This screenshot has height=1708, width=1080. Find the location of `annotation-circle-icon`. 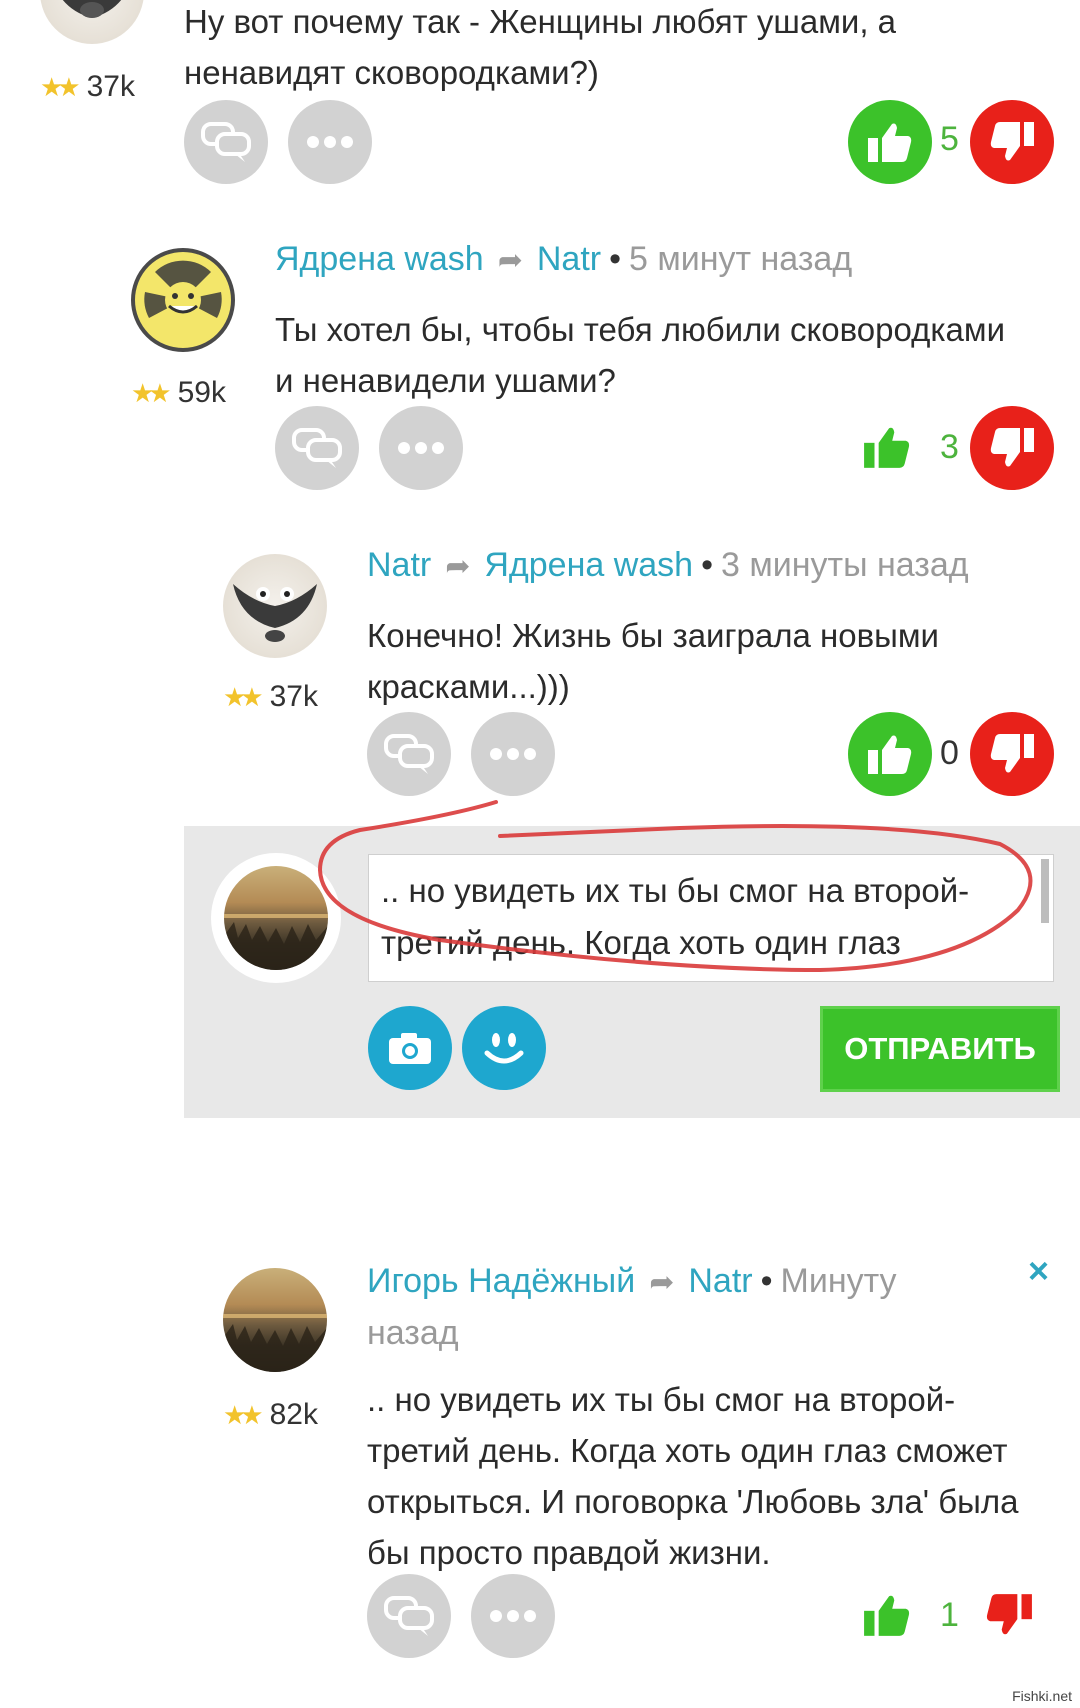

annotation-circle-icon is located at coordinates (675, 886).